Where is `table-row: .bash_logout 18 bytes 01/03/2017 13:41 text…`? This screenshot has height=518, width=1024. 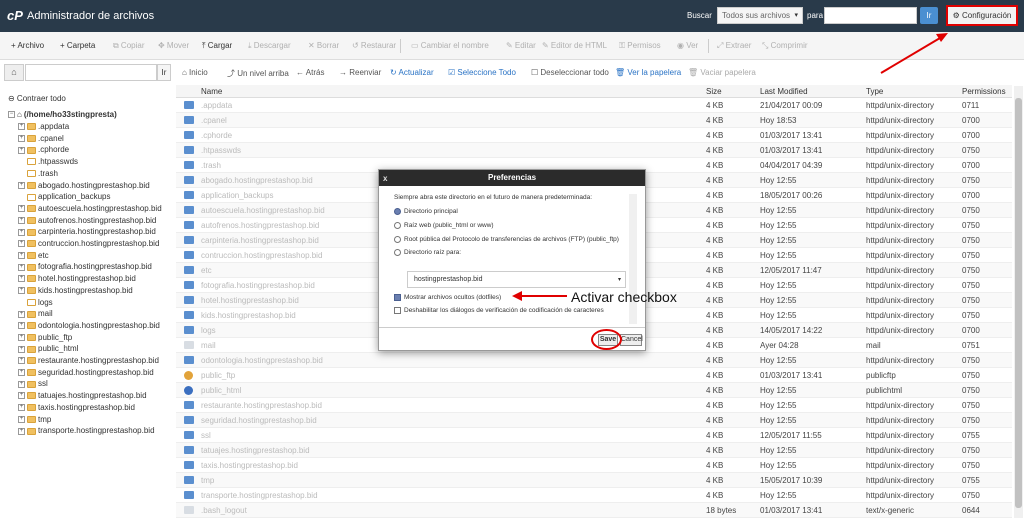
table-row: .bash_logout 18 bytes 01/03/2017 13:41 text… is located at coordinates (594, 510).